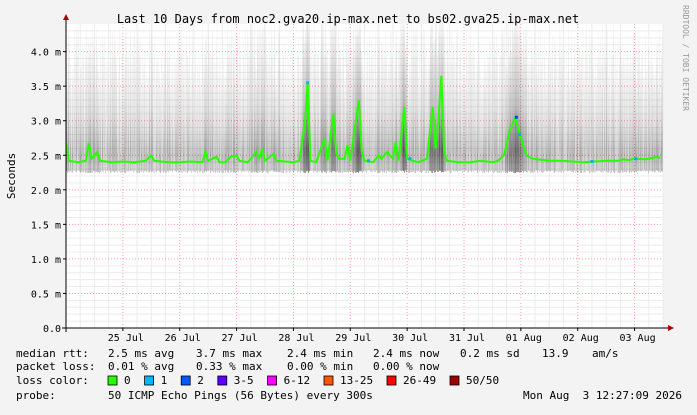 This screenshot has height=415, width=697. What do you see at coordinates (36, 395) in the screenshot?
I see `probe-label: probe:` at bounding box center [36, 395].